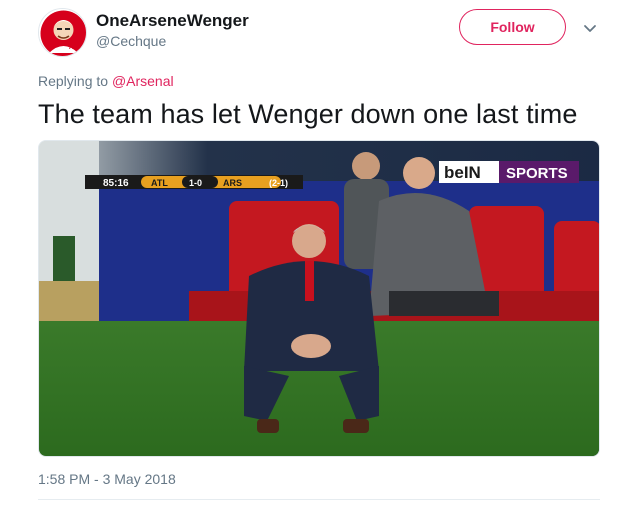  I want to click on avatar: AFC, so click(62, 32).